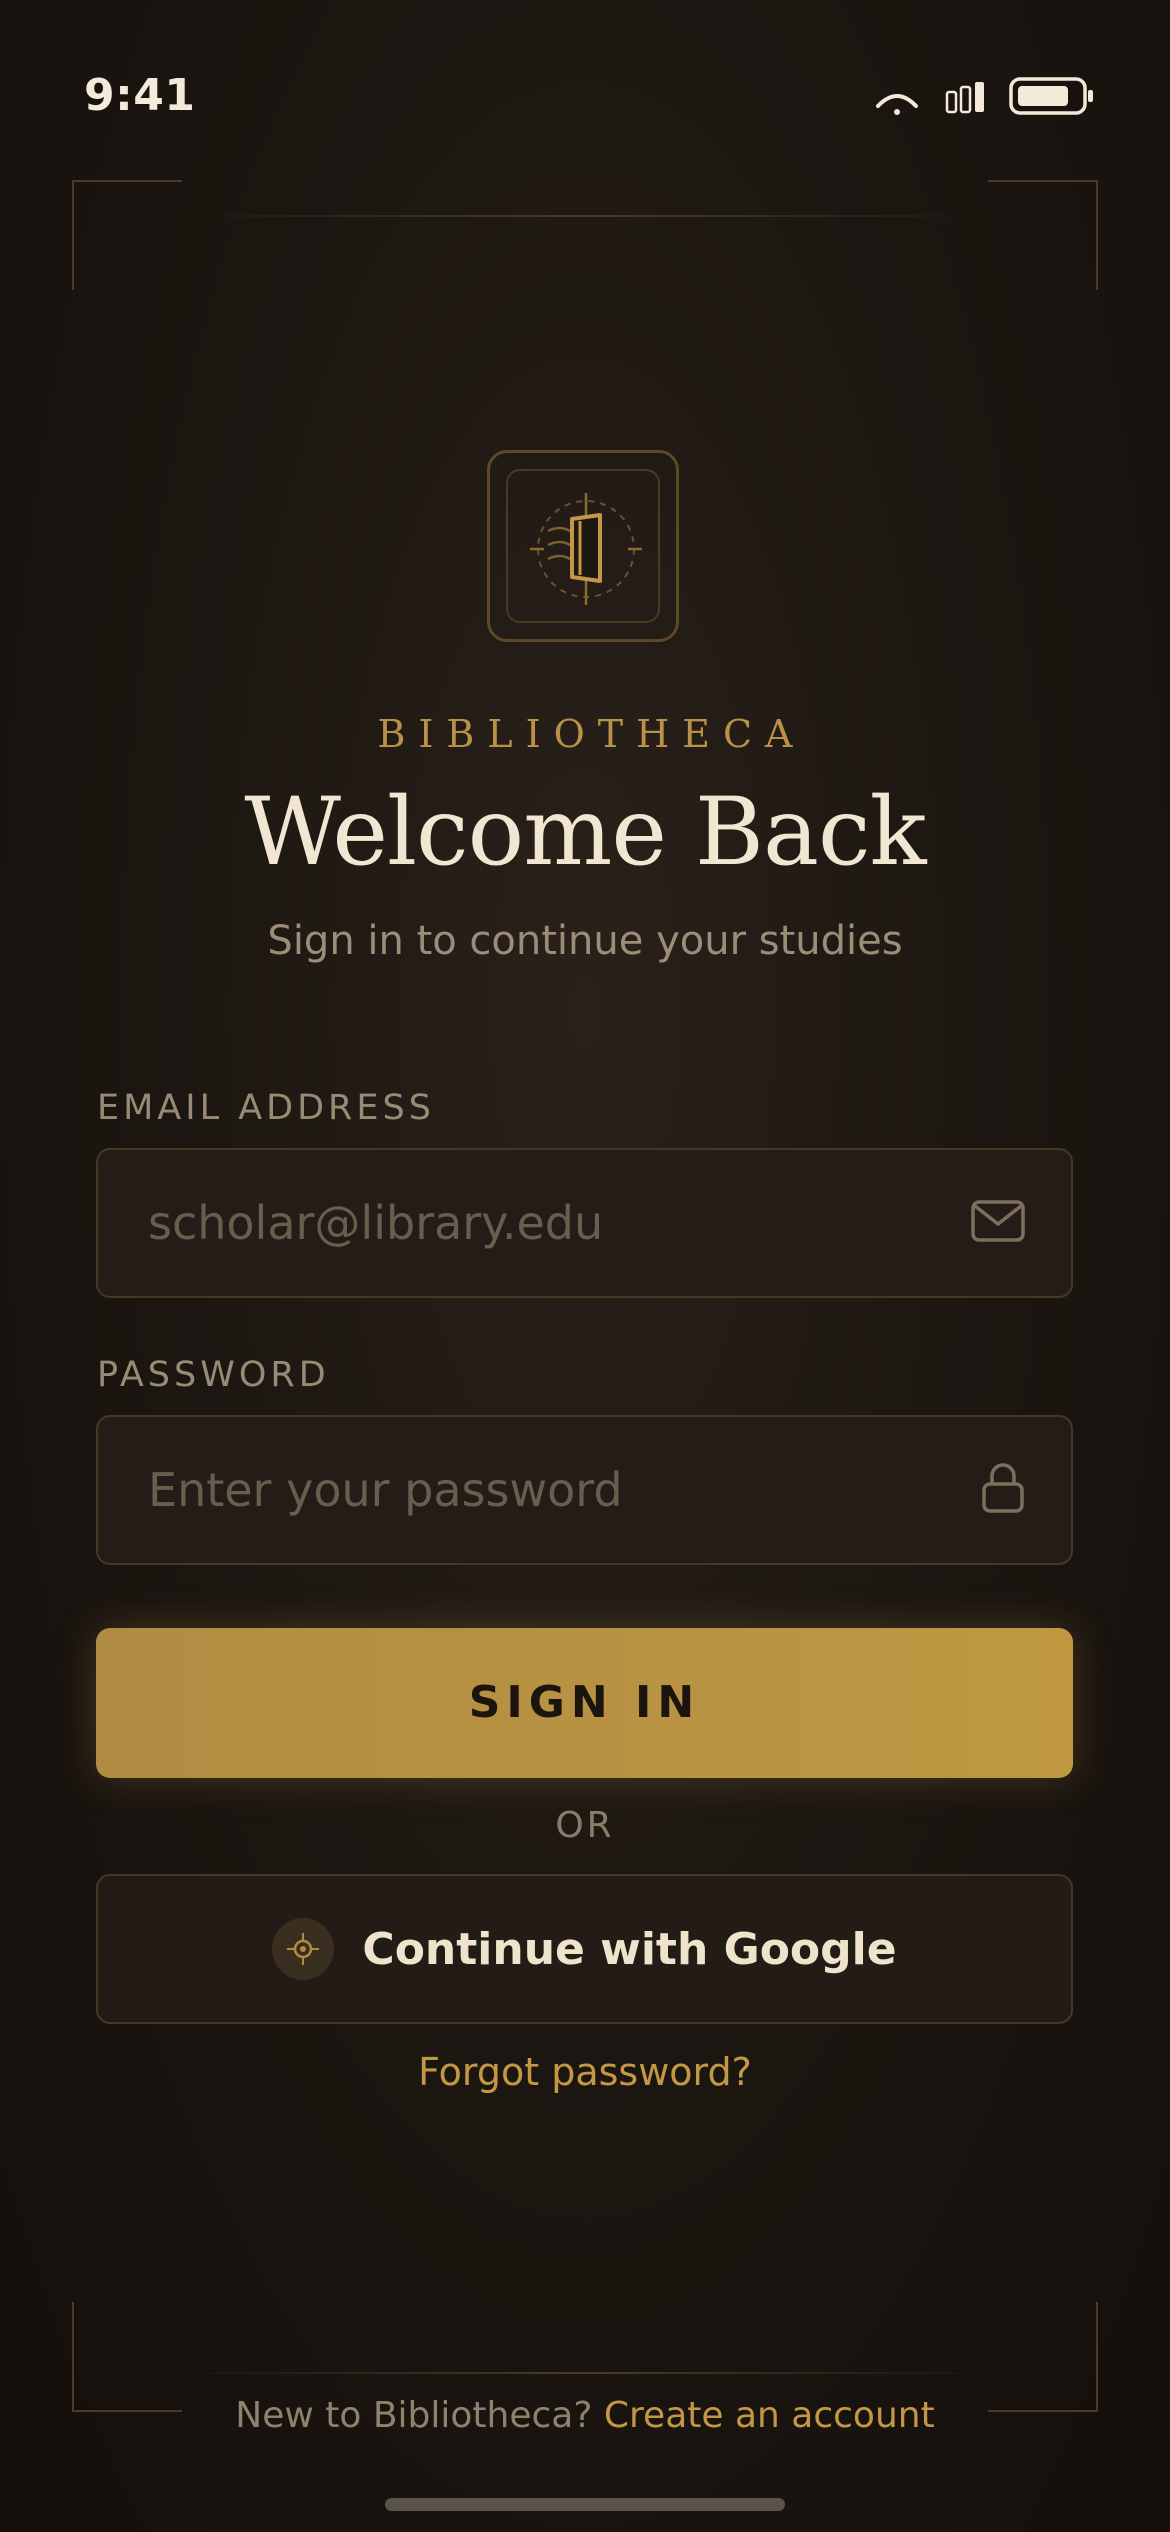 Image resolution: width=1170 pixels, height=2532 pixels. I want to click on sign-in-button: SIGN IN, so click(584, 1703).